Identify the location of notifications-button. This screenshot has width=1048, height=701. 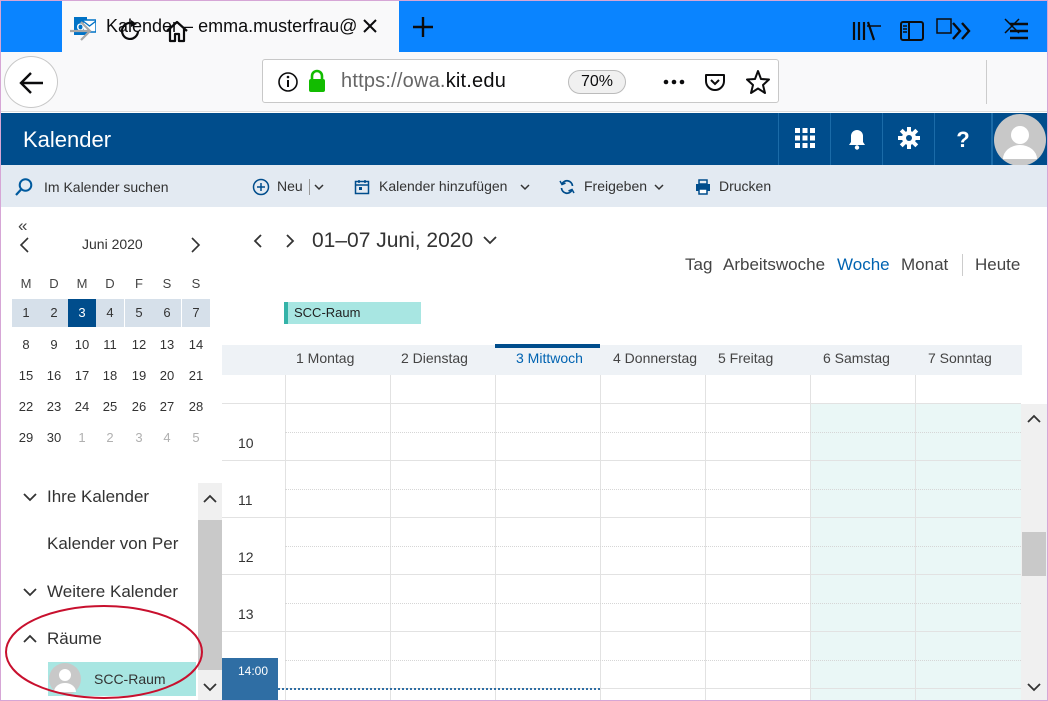
(856, 139).